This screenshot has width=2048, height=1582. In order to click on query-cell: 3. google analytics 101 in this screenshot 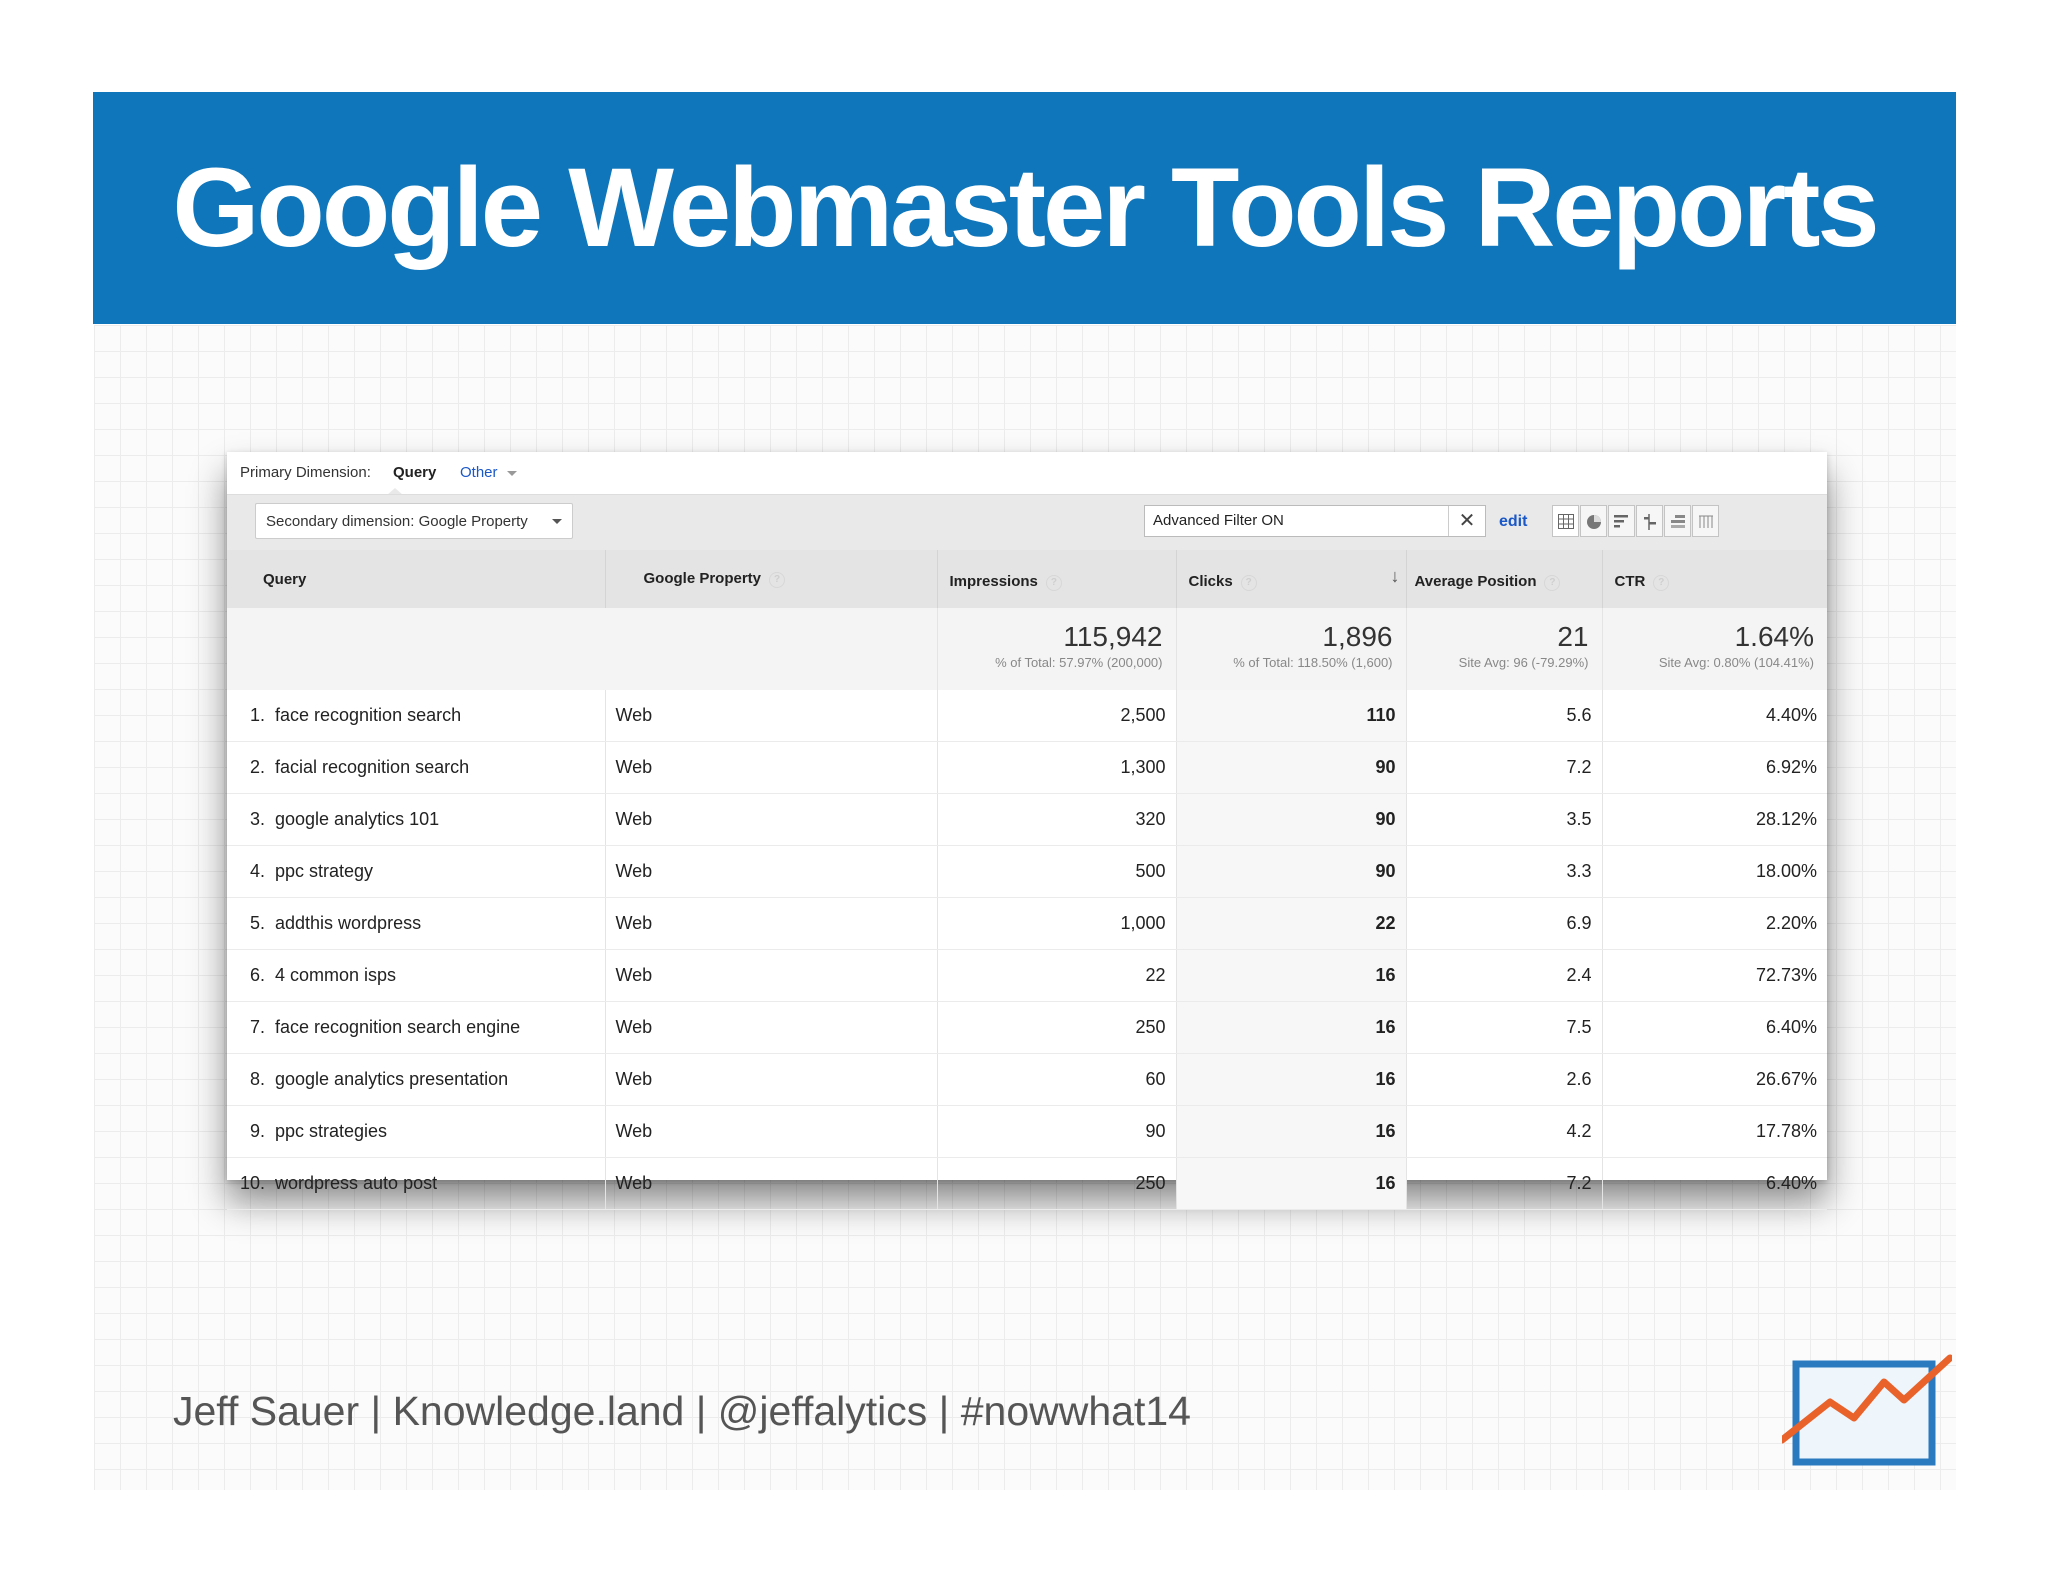, I will do `click(416, 819)`.